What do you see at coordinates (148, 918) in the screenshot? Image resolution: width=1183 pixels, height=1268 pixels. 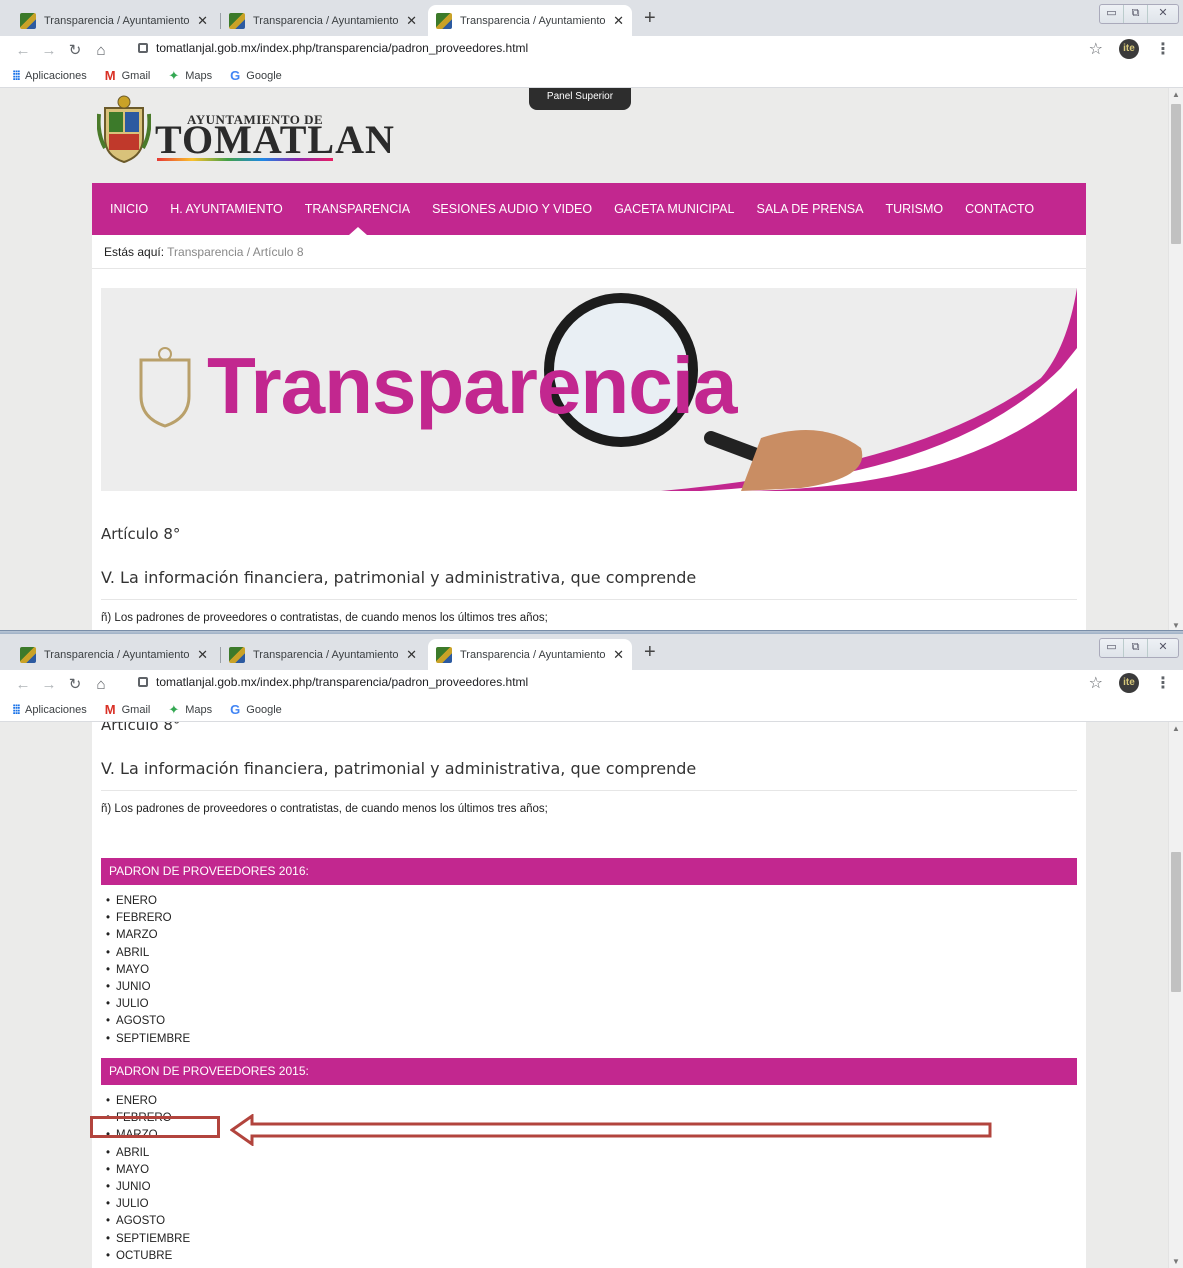 I see `month-link-febrero: FEBRERO` at bounding box center [148, 918].